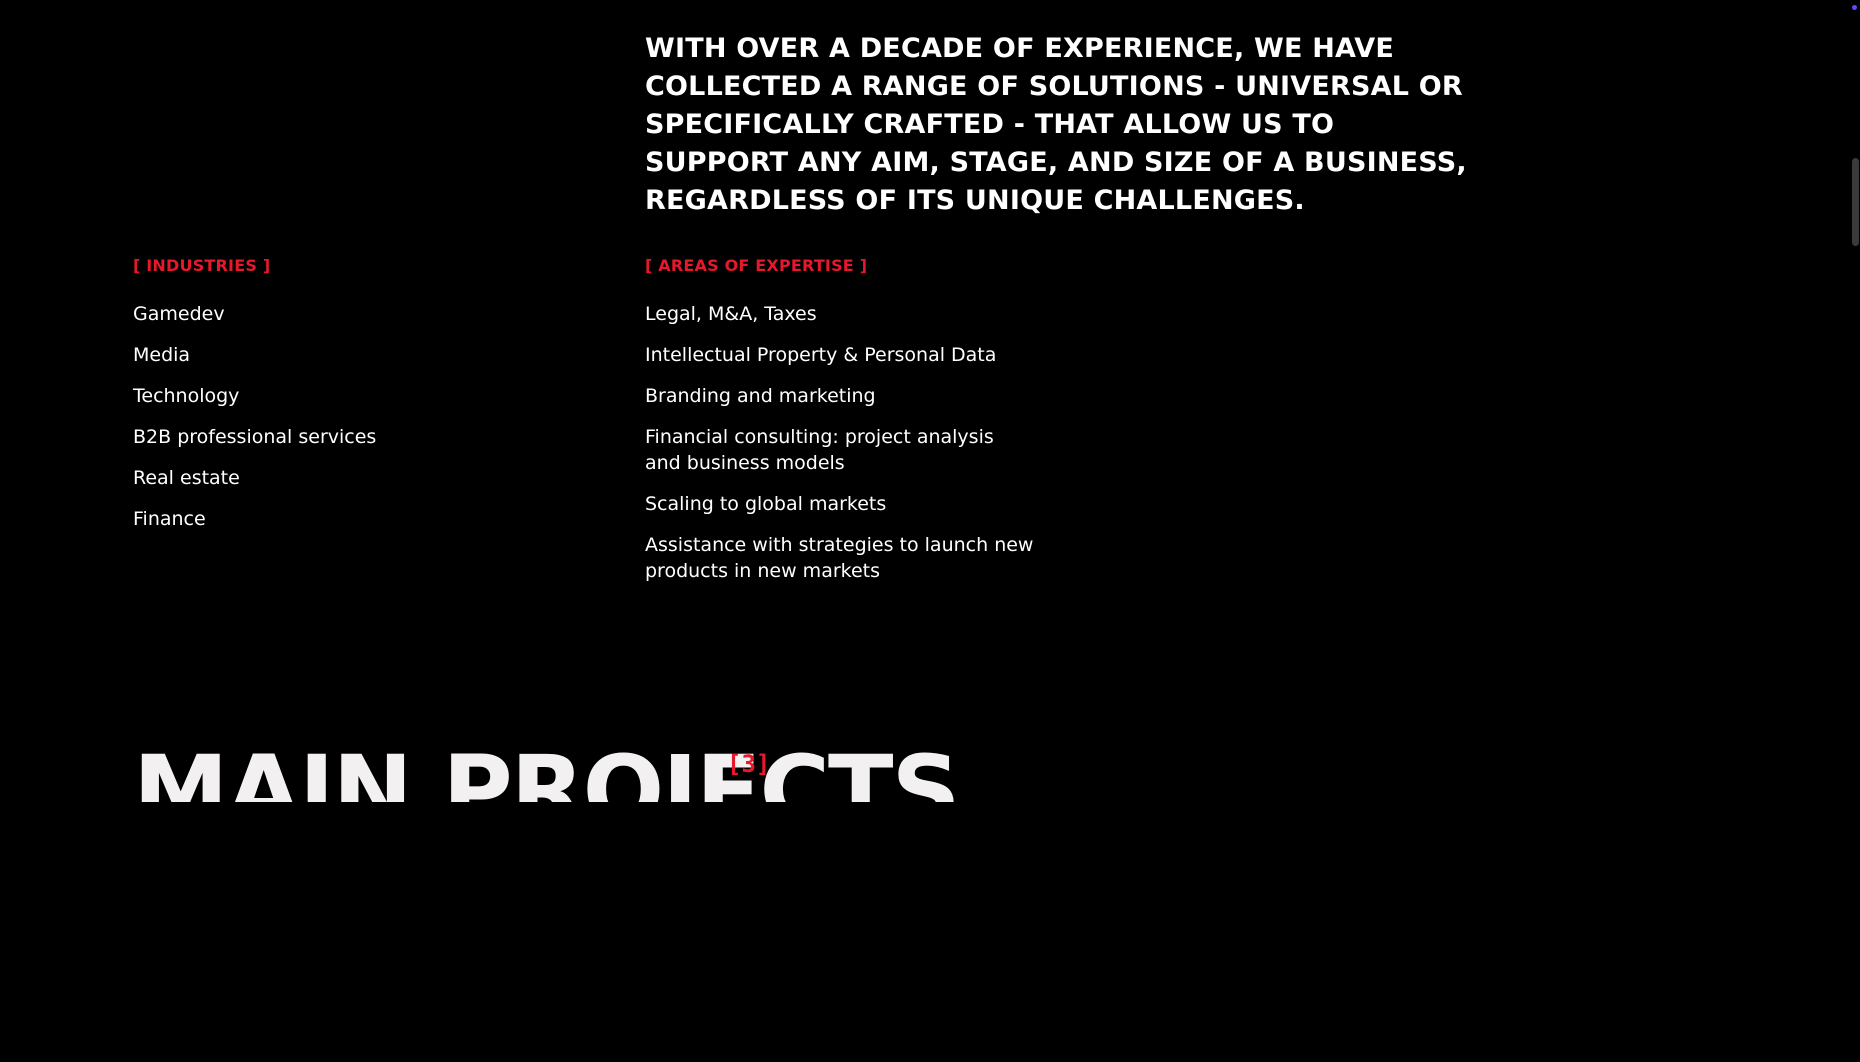  What do you see at coordinates (547, 769) in the screenshot?
I see `main-projects-title: MAIN PROJECTS` at bounding box center [547, 769].